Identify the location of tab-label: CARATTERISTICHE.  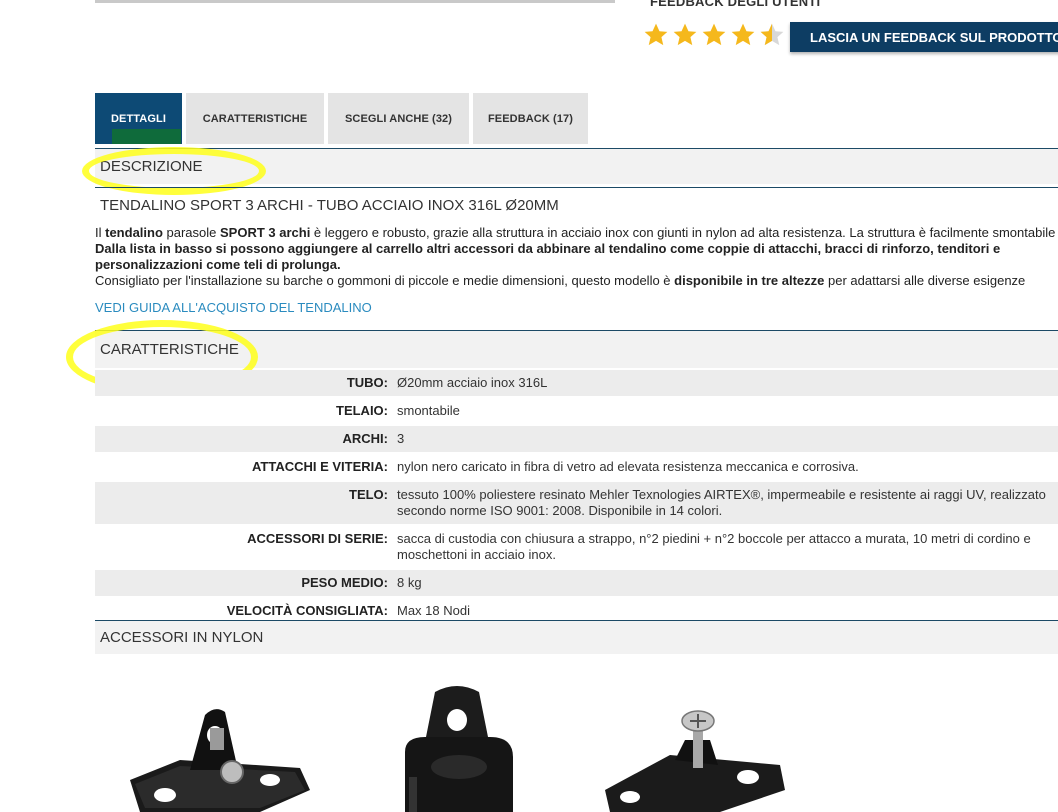
(255, 118).